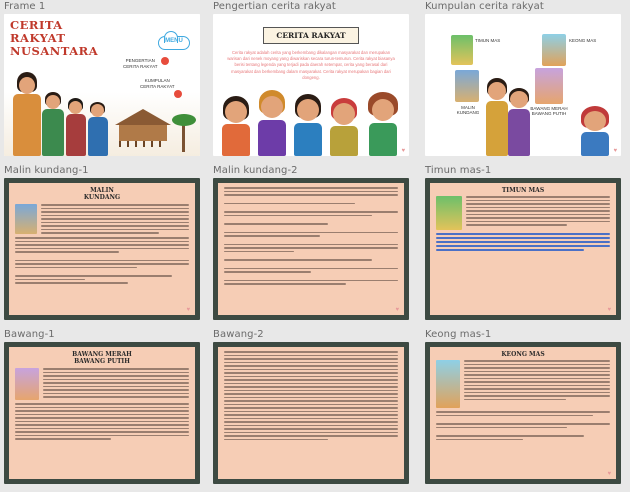  Describe the element at coordinates (458, 334) in the screenshot. I see `frame-label: Keong mas-1` at that location.